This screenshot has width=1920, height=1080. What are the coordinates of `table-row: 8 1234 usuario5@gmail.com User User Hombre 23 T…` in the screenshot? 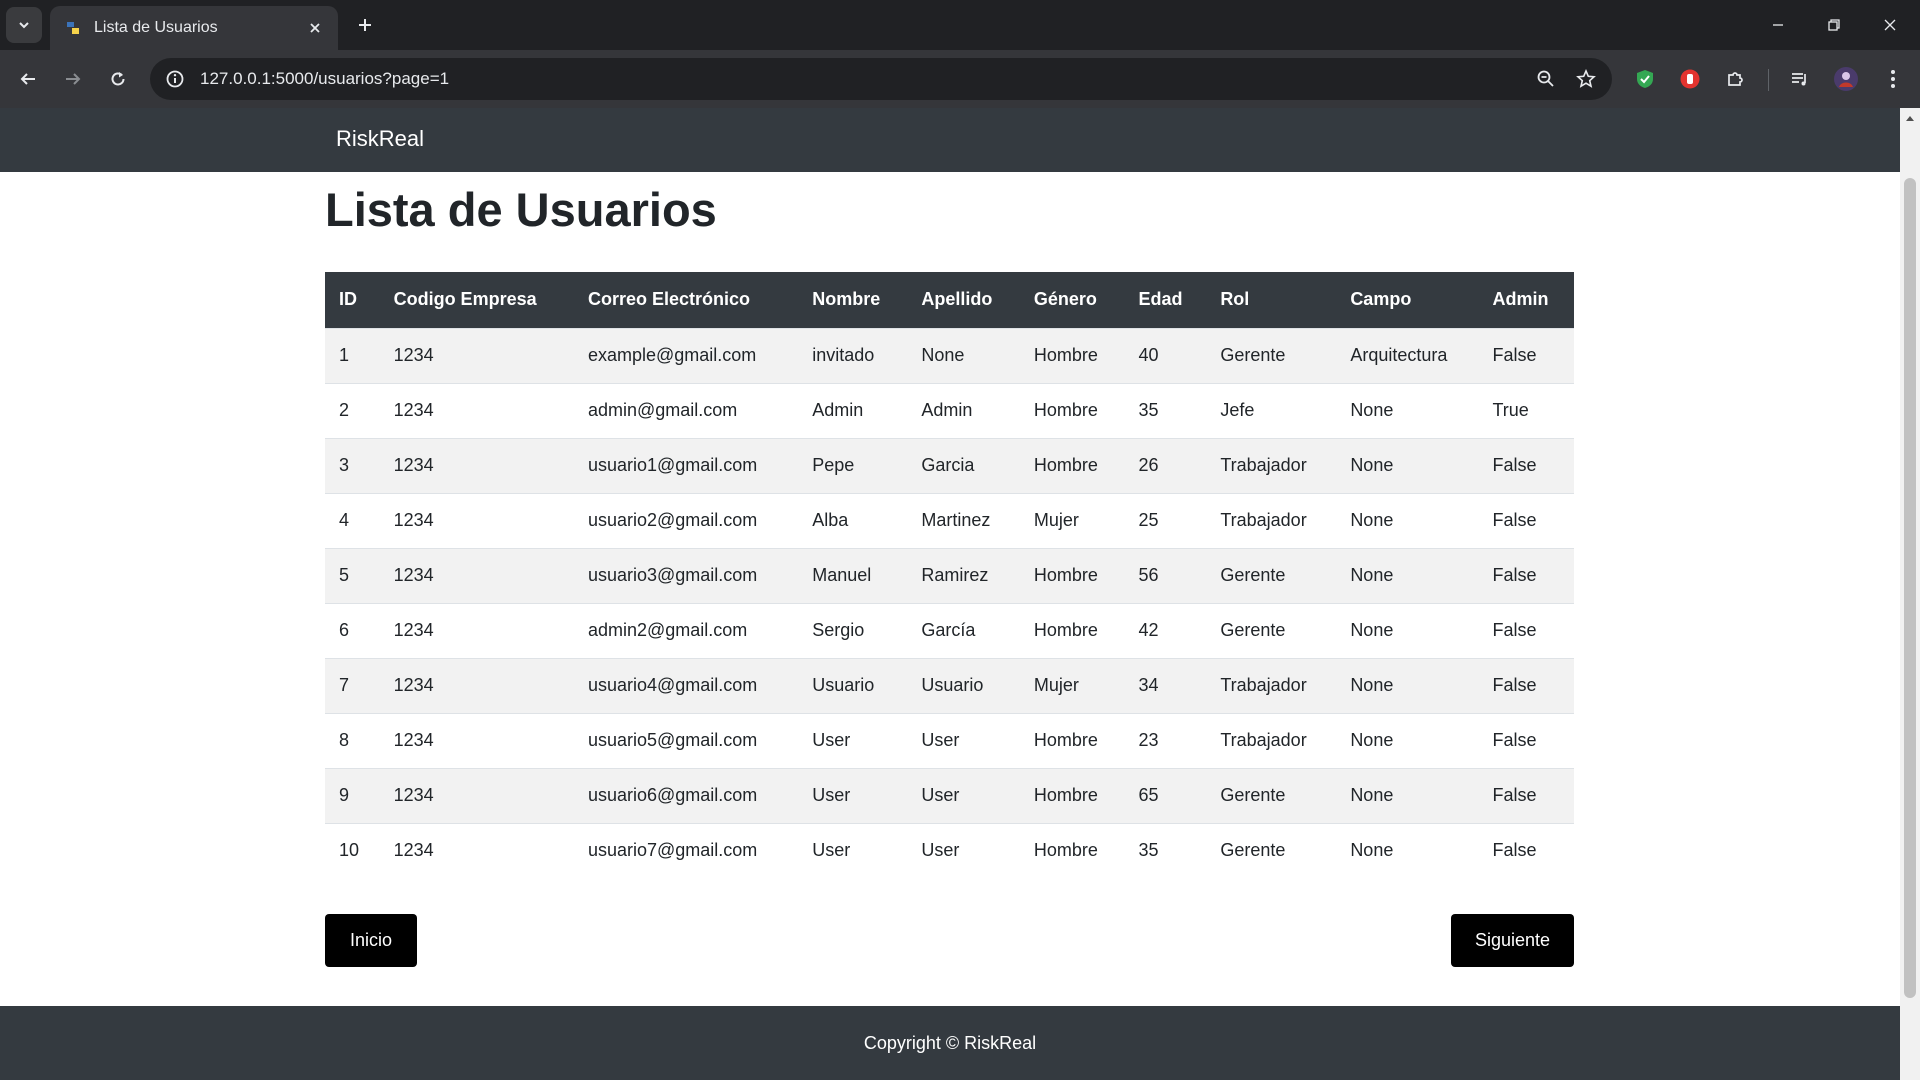 It's located at (949, 740).